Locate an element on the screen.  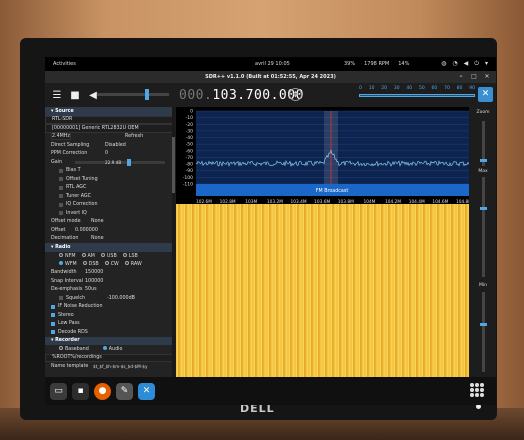
show-apps-icon is located at coordinates (477, 390).